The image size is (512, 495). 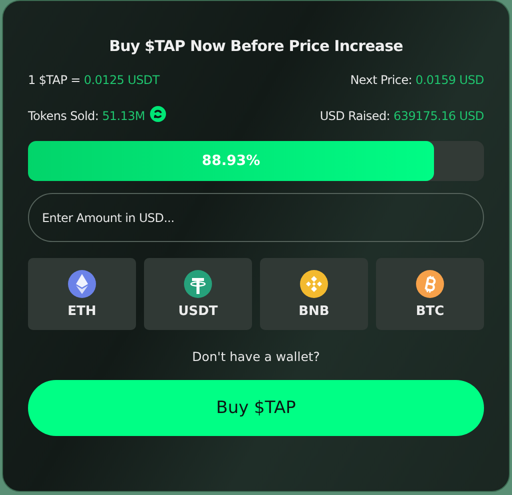 I want to click on buy-button: Buy $TAP, so click(x=256, y=408).